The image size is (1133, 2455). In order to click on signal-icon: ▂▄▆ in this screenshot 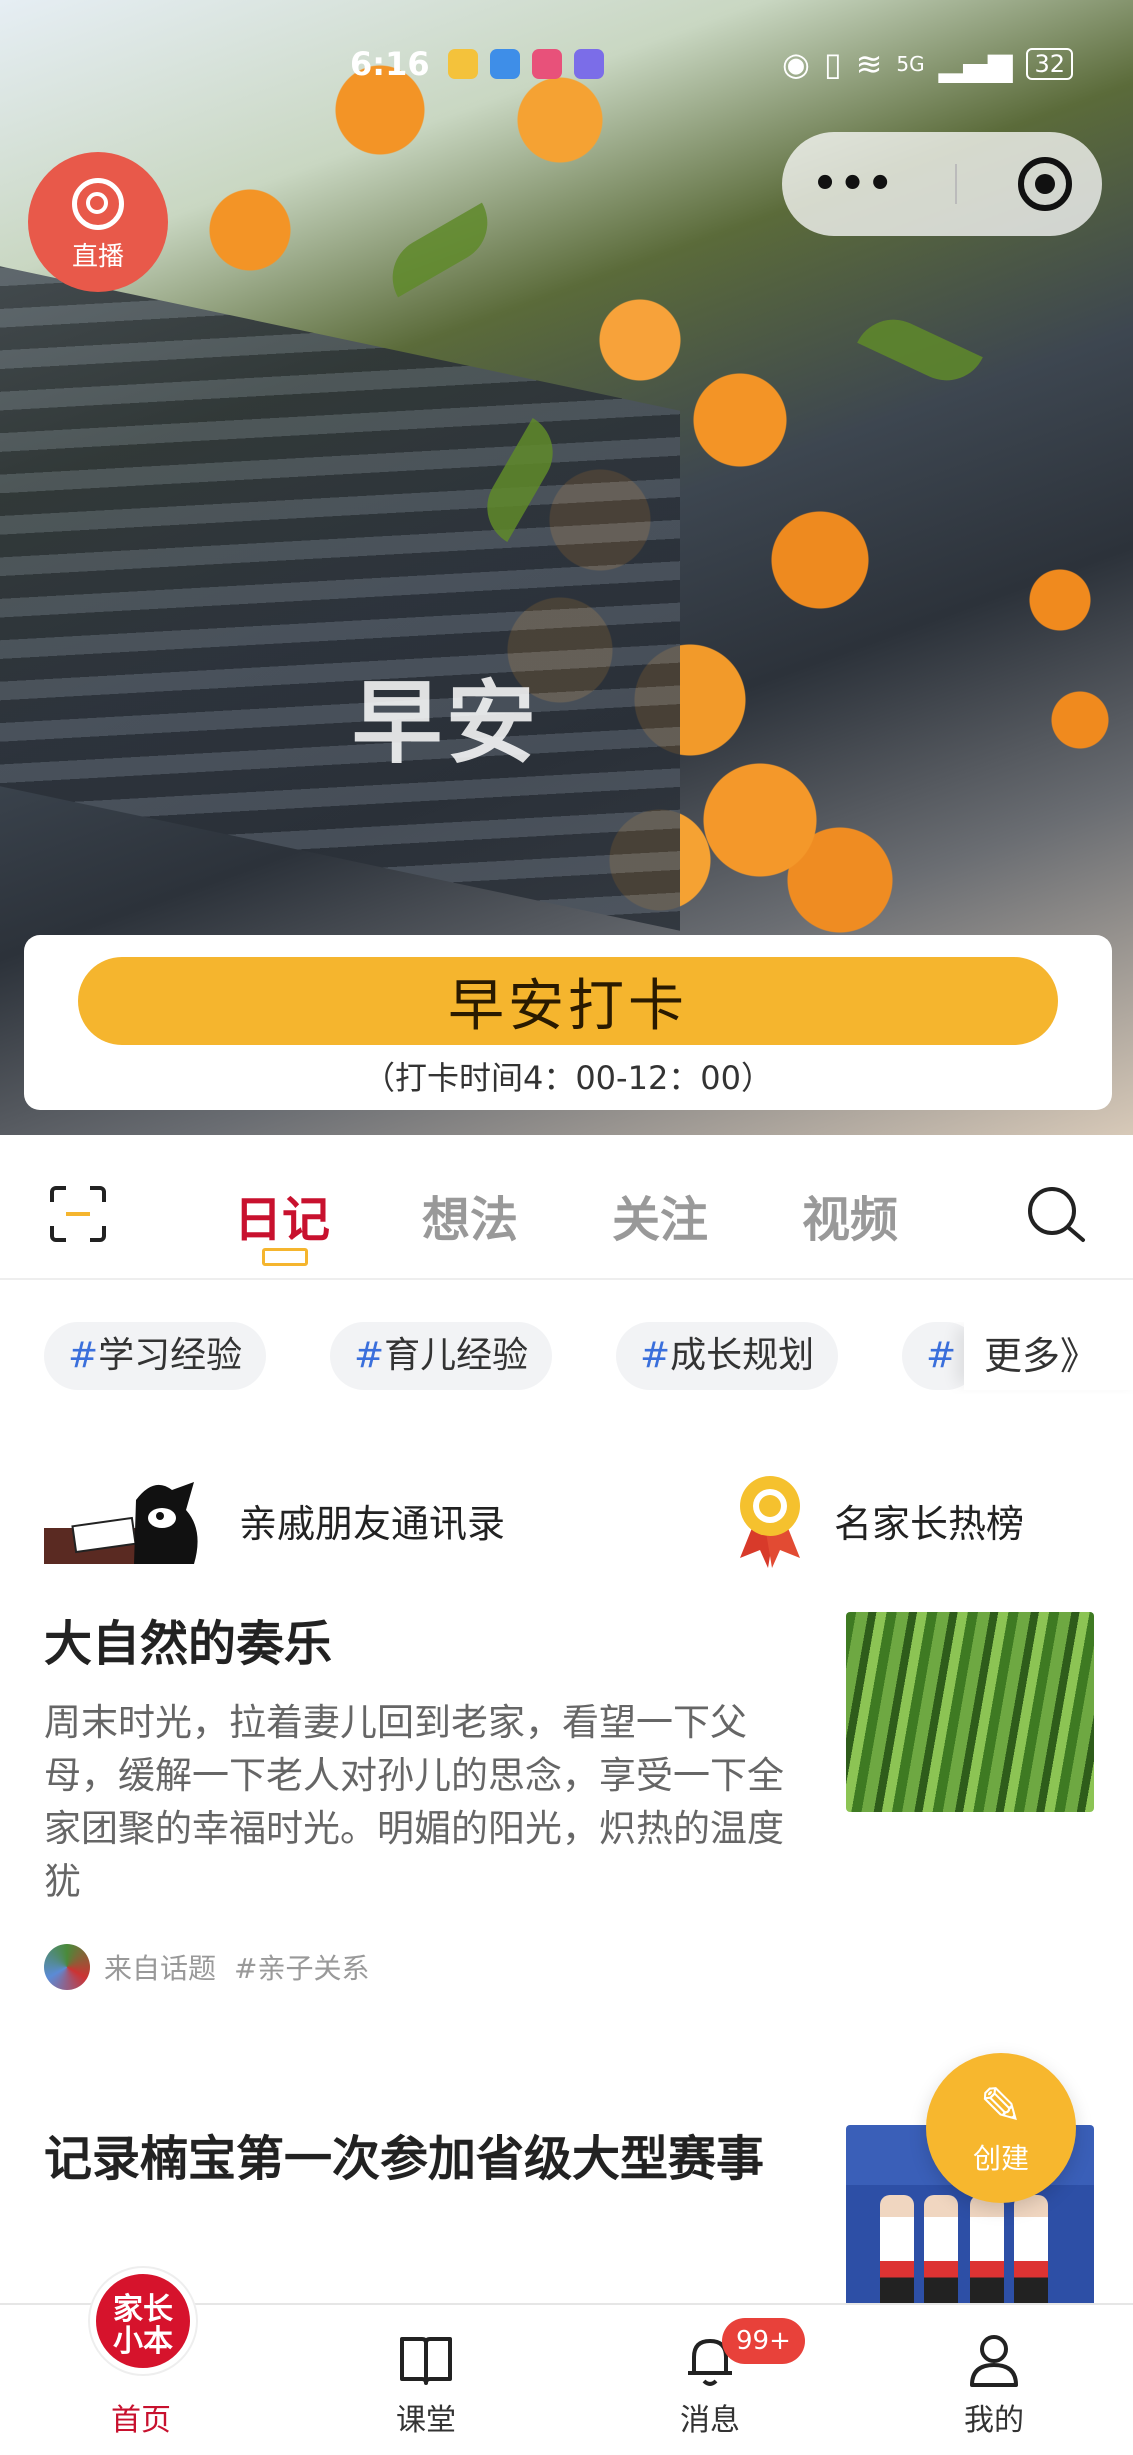, I will do `click(975, 64)`.